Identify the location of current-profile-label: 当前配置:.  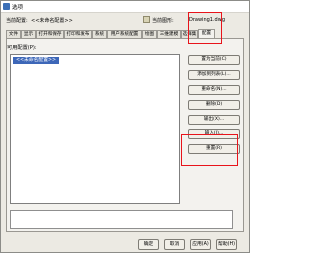
(17, 21).